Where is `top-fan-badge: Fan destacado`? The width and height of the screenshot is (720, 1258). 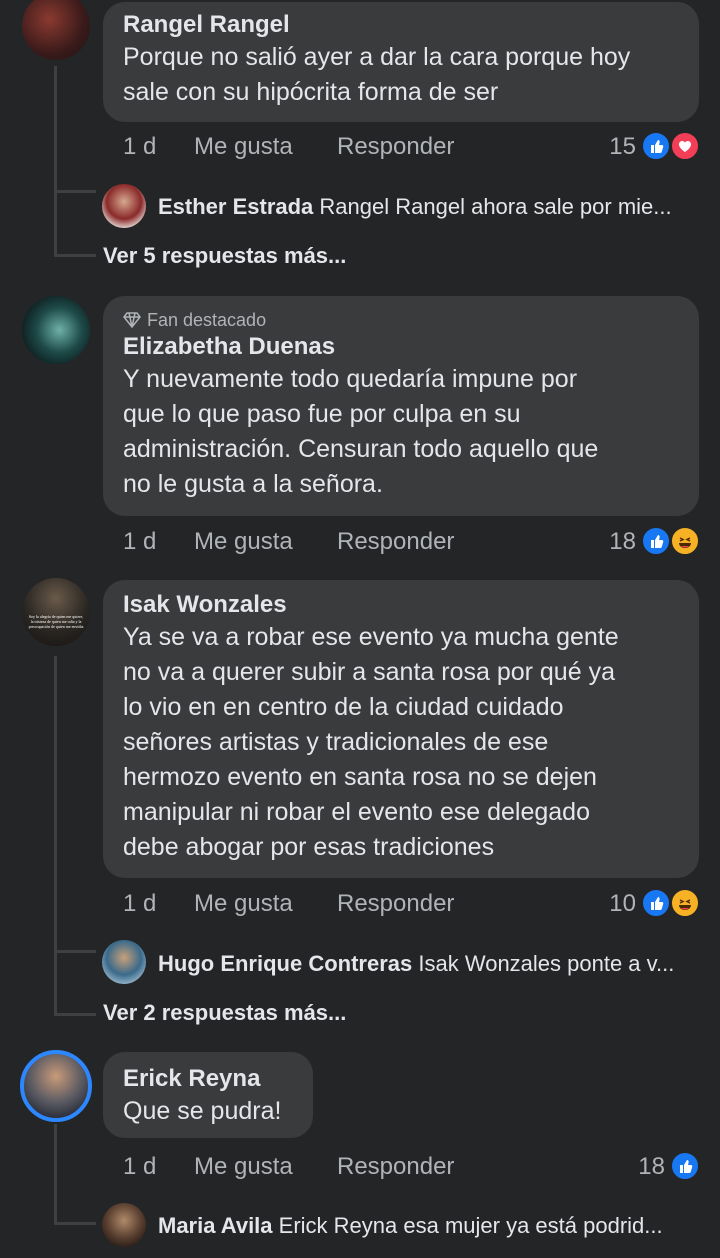
top-fan-badge: Fan destacado is located at coordinates (401, 320).